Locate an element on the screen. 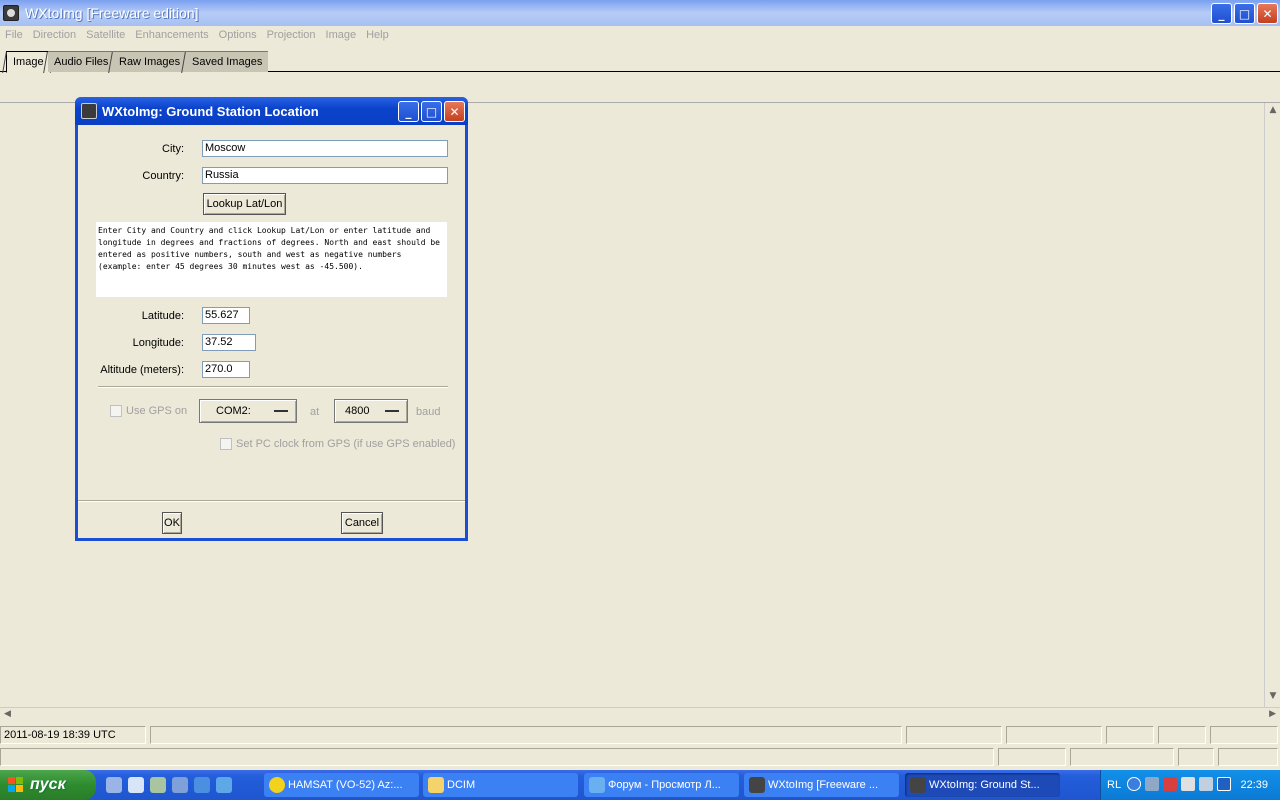 Image resolution: width=1280 pixels, height=800 pixels. start-label: пуск is located at coordinates (48, 784).